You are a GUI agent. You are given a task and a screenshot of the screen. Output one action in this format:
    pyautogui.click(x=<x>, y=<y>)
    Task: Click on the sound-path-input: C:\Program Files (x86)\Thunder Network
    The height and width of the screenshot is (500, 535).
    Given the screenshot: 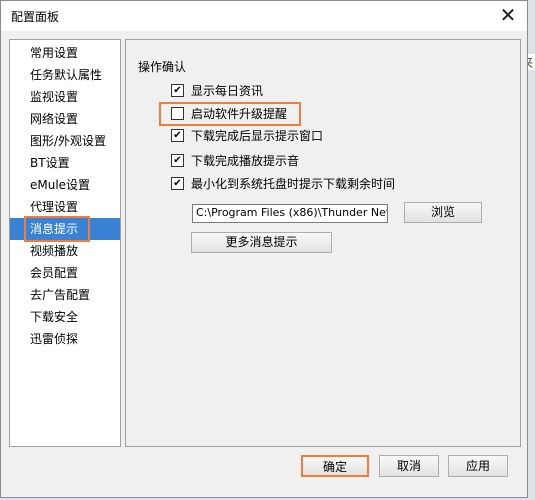 What is the action you would take?
    pyautogui.click(x=290, y=213)
    